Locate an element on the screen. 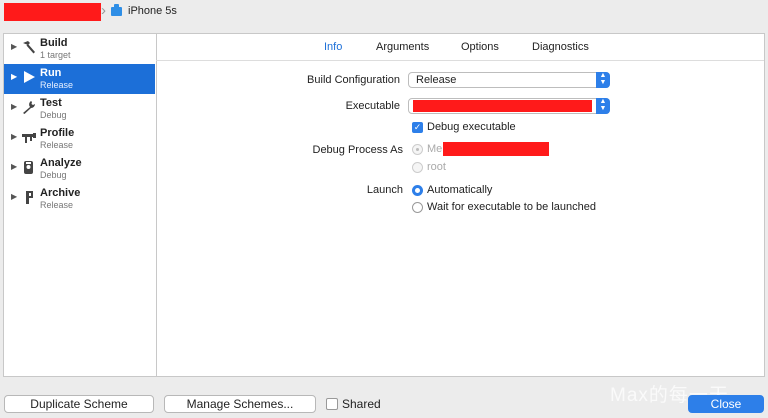 This screenshot has width=768, height=418. sidebar-item-run: ▶ Run Release is located at coordinates (79, 79).